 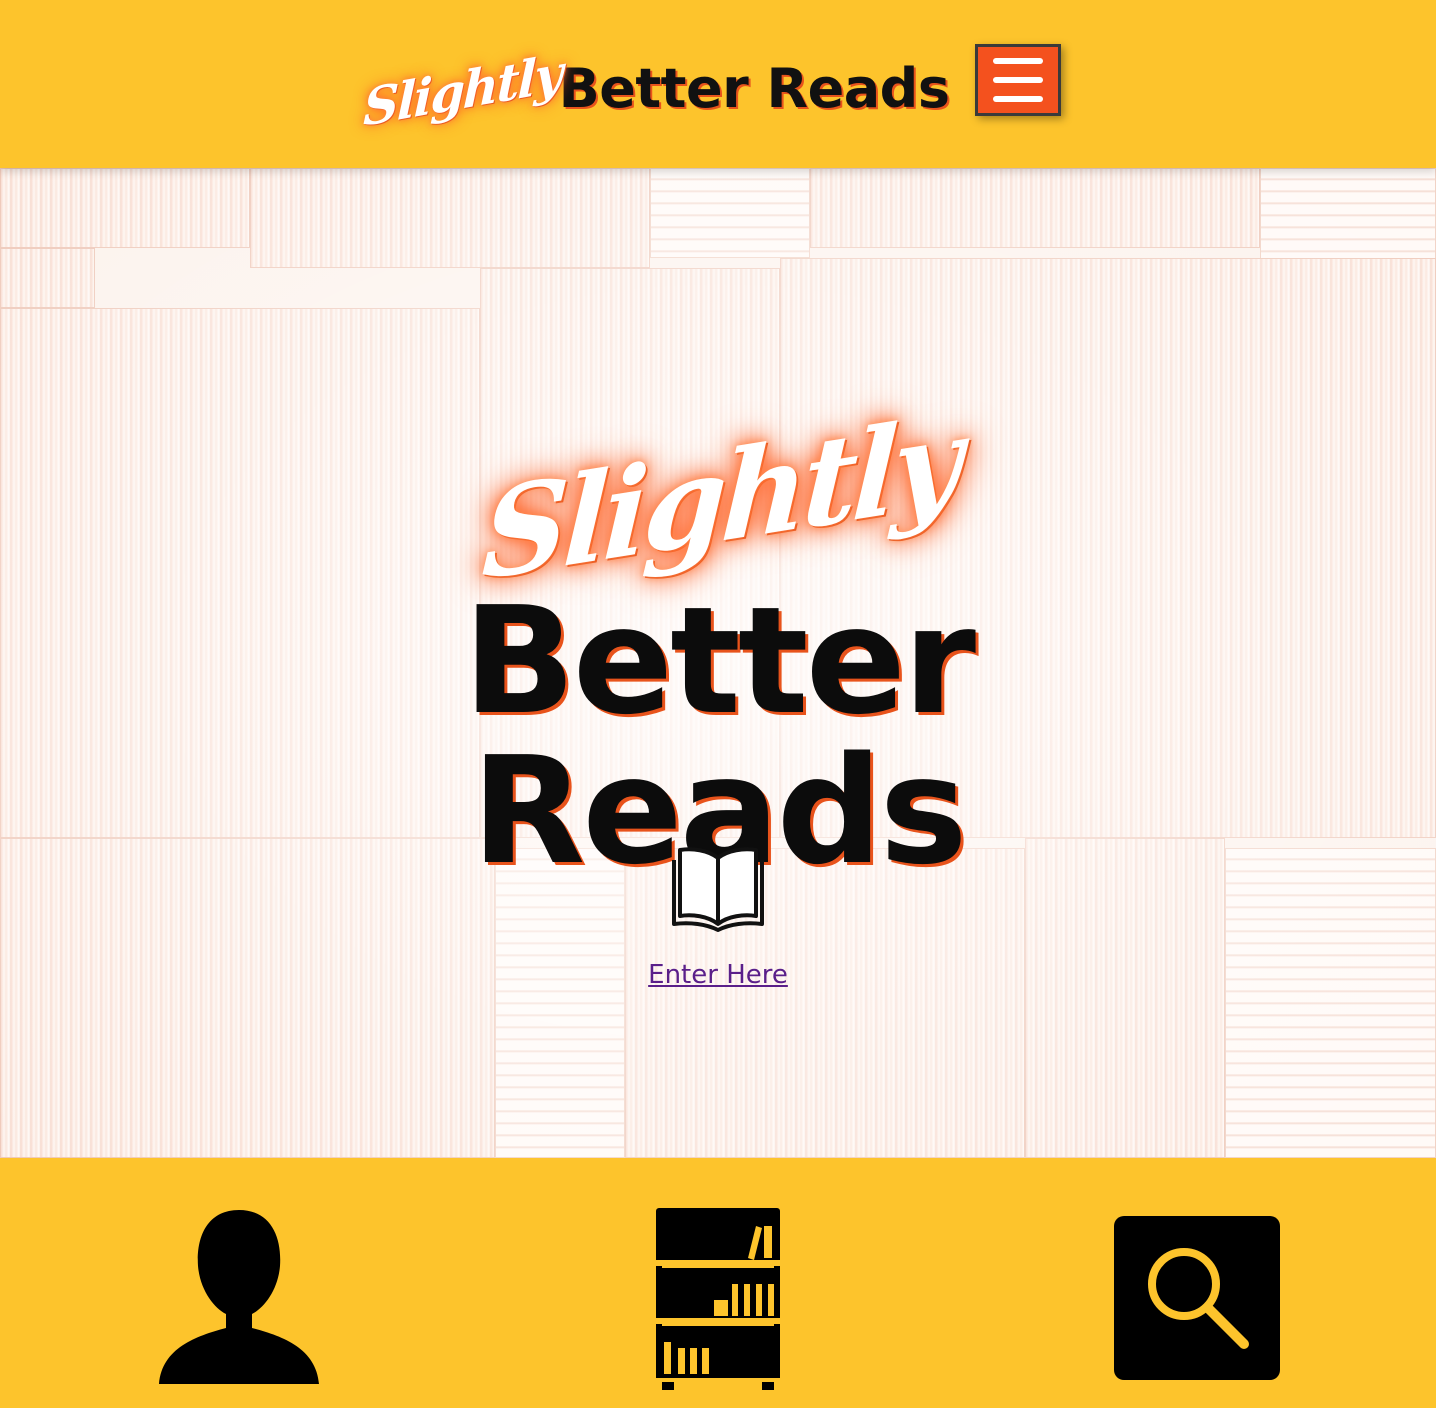 I want to click on header-logo: Slightly Better Reads, so click(x=655, y=90).